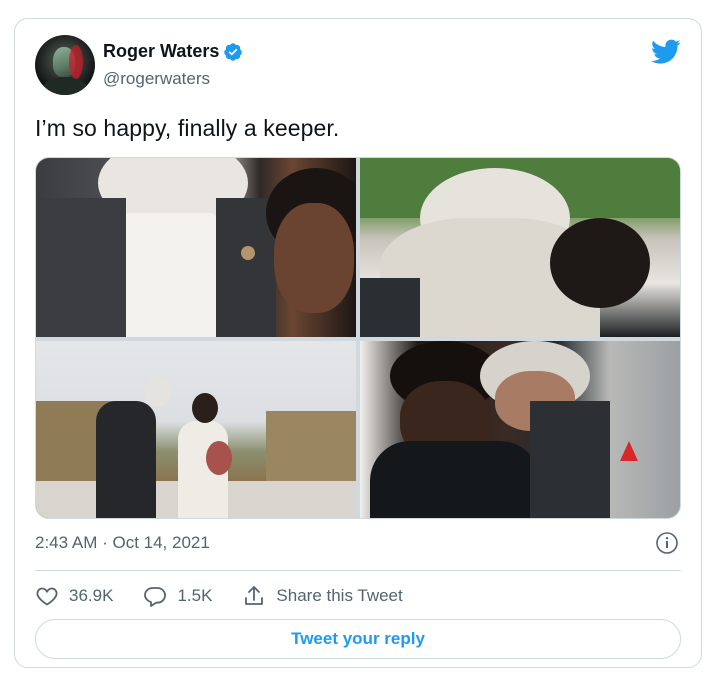  What do you see at coordinates (156, 79) in the screenshot?
I see `author-handle: @rogerwaters` at bounding box center [156, 79].